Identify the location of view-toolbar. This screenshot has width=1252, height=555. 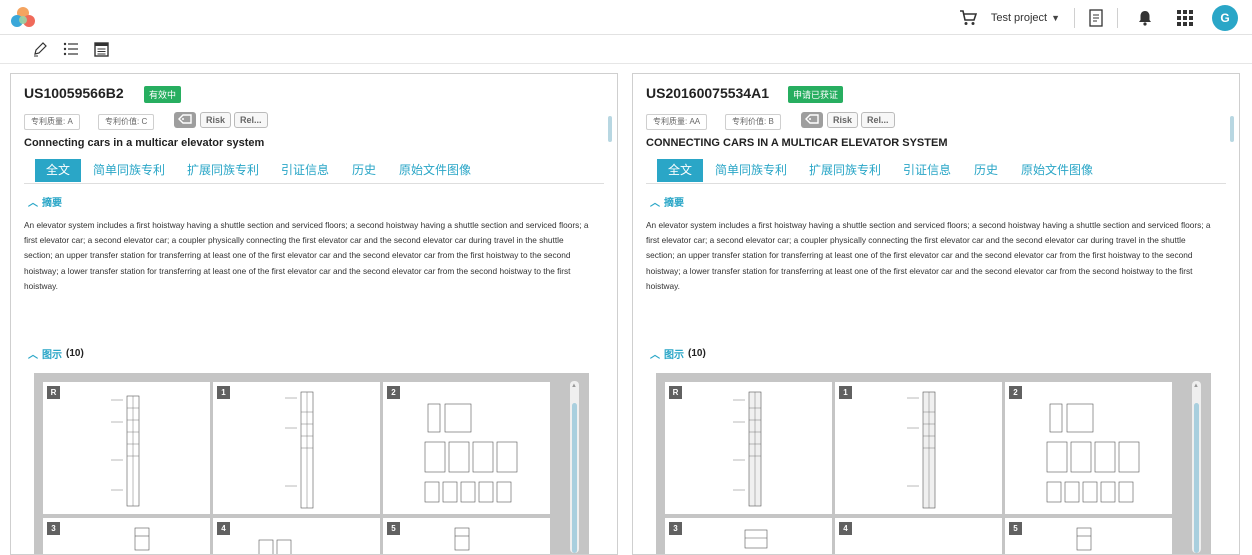
(626, 49).